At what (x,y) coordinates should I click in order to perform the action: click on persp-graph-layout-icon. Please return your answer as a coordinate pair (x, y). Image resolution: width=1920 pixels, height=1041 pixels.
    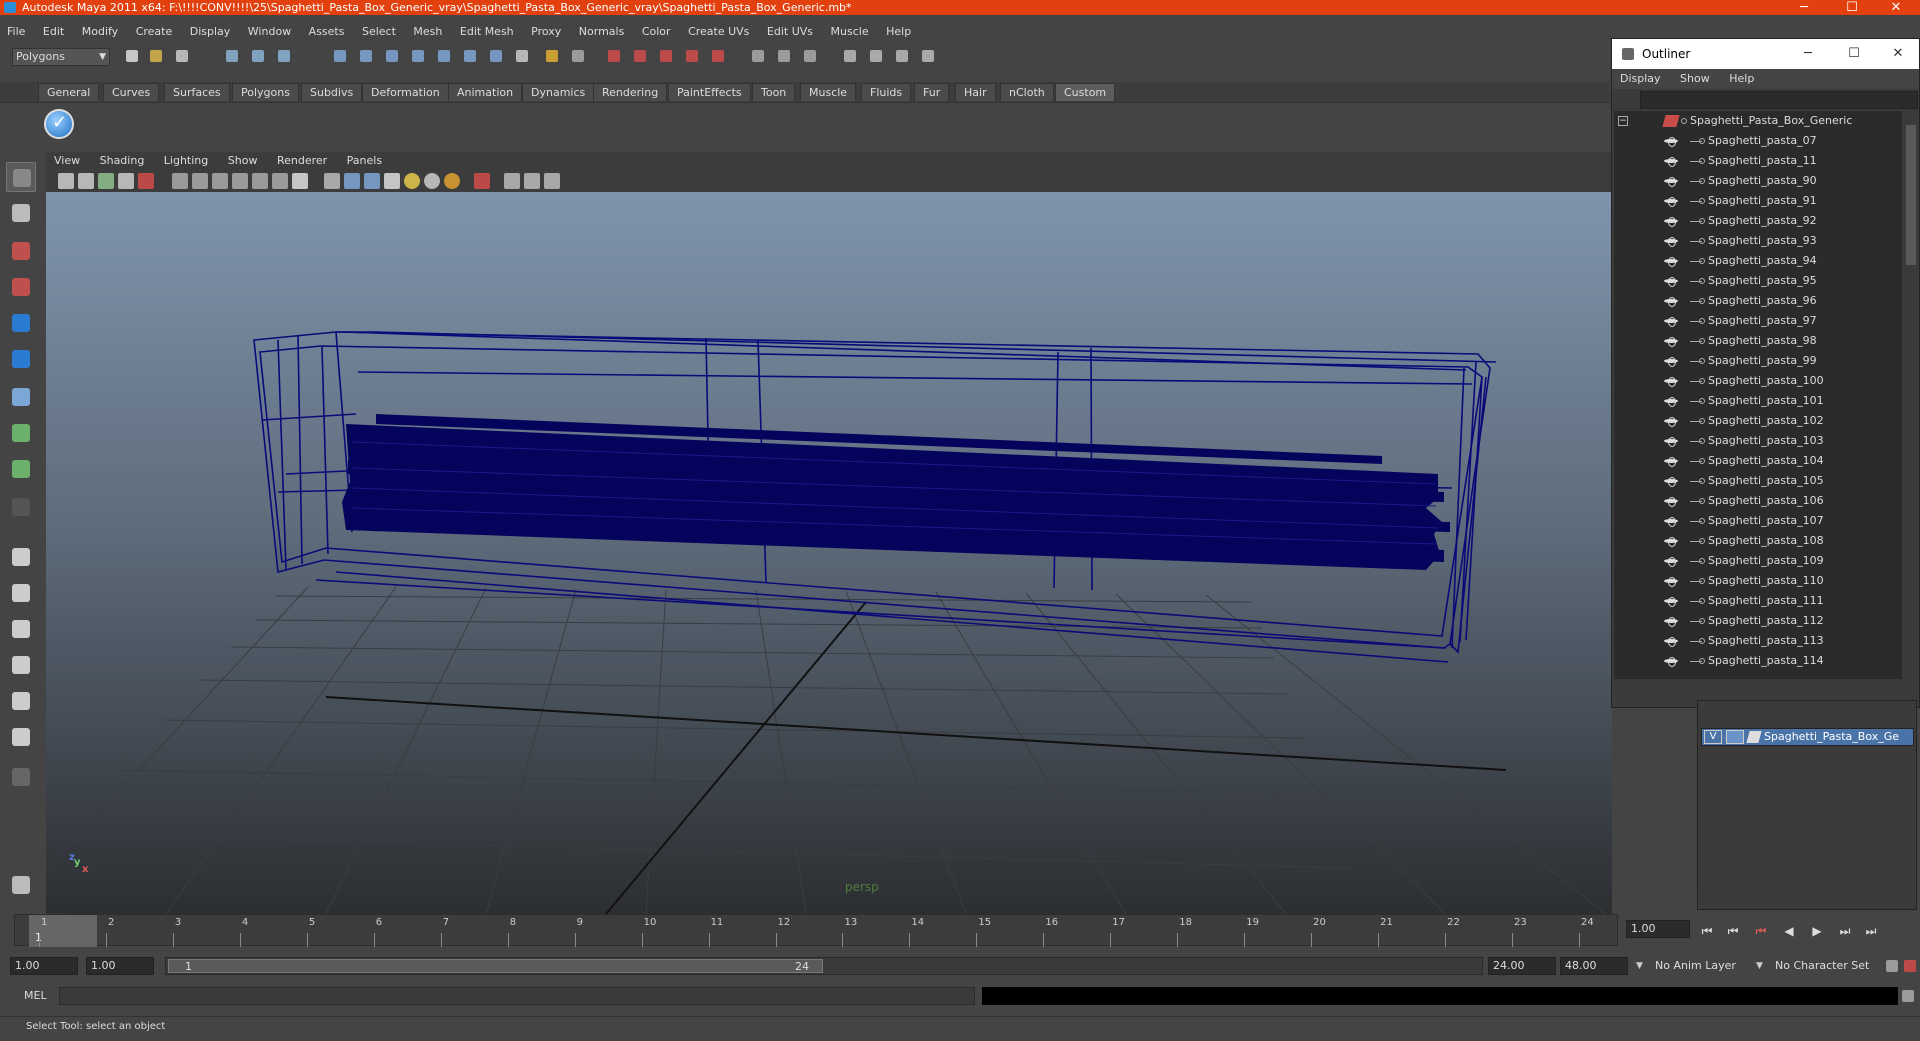
    Looking at the image, I should click on (21, 665).